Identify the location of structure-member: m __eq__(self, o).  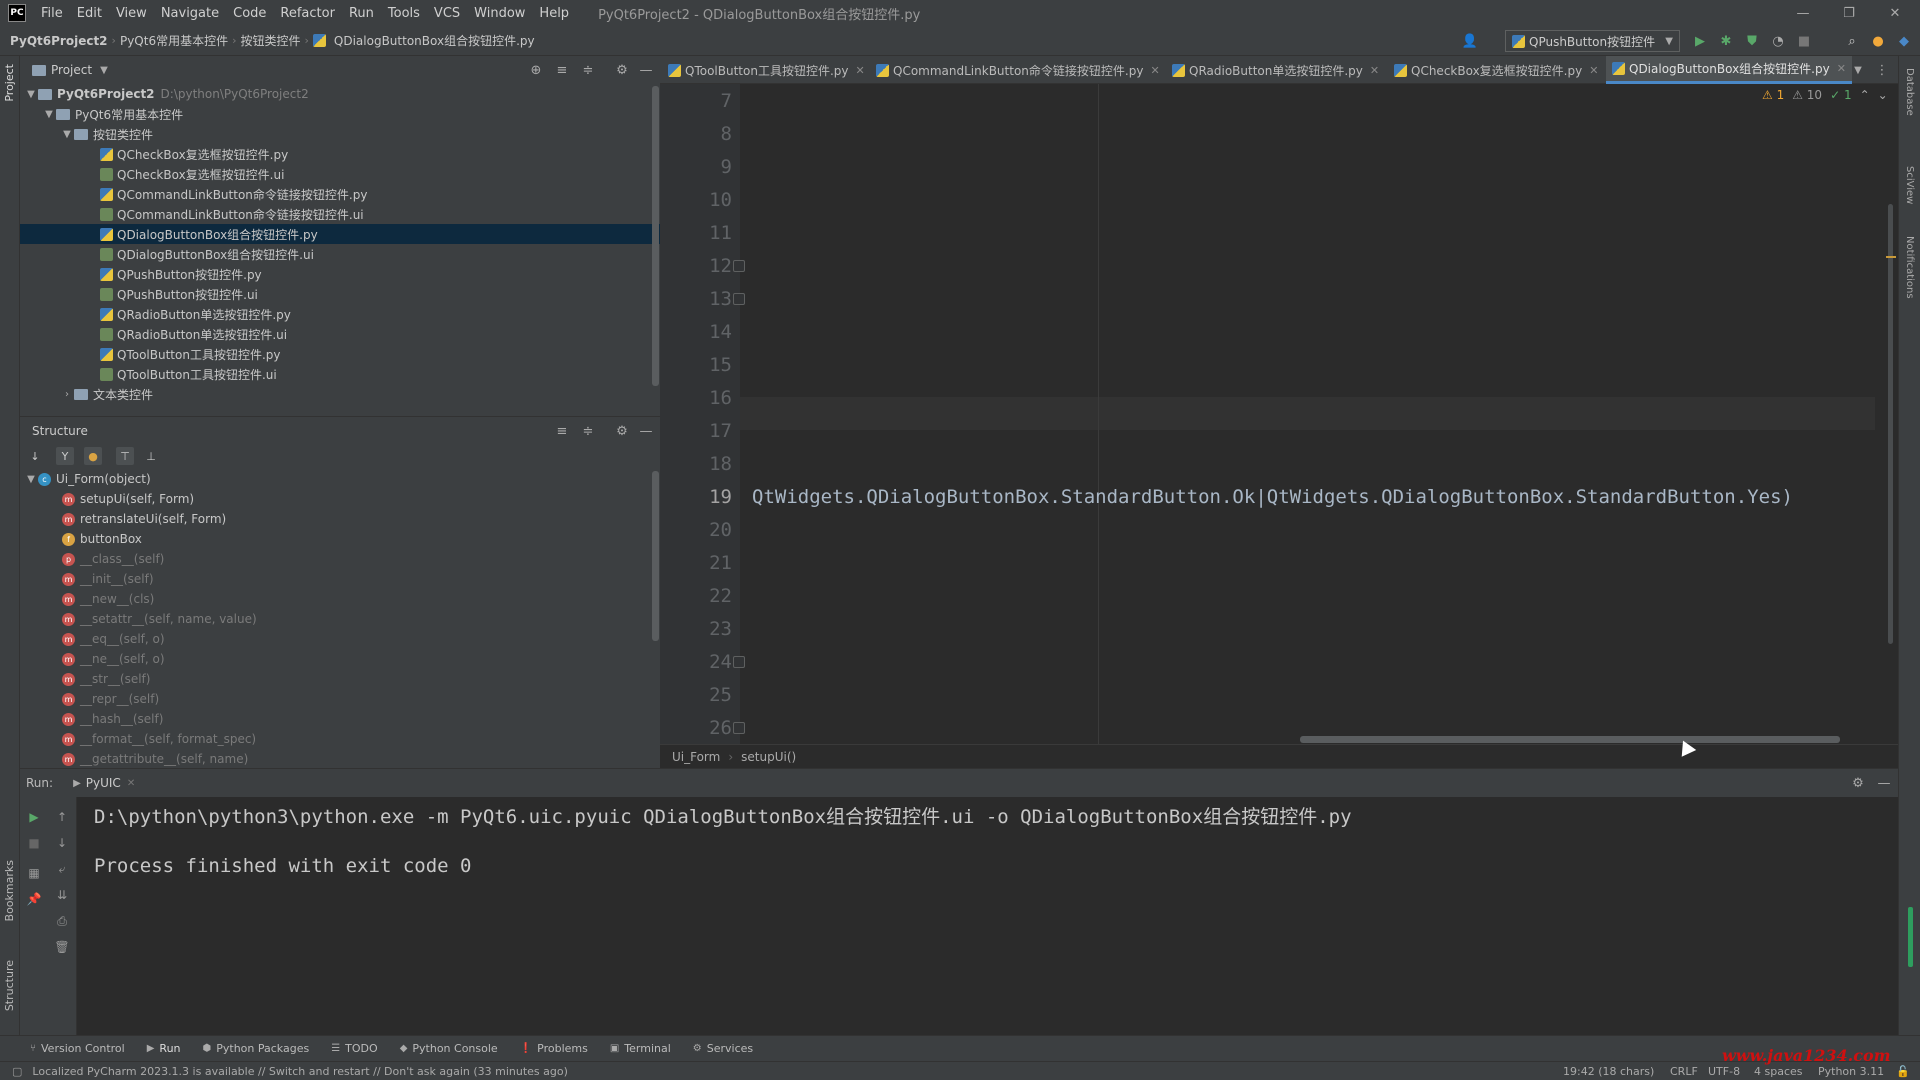
(113, 639).